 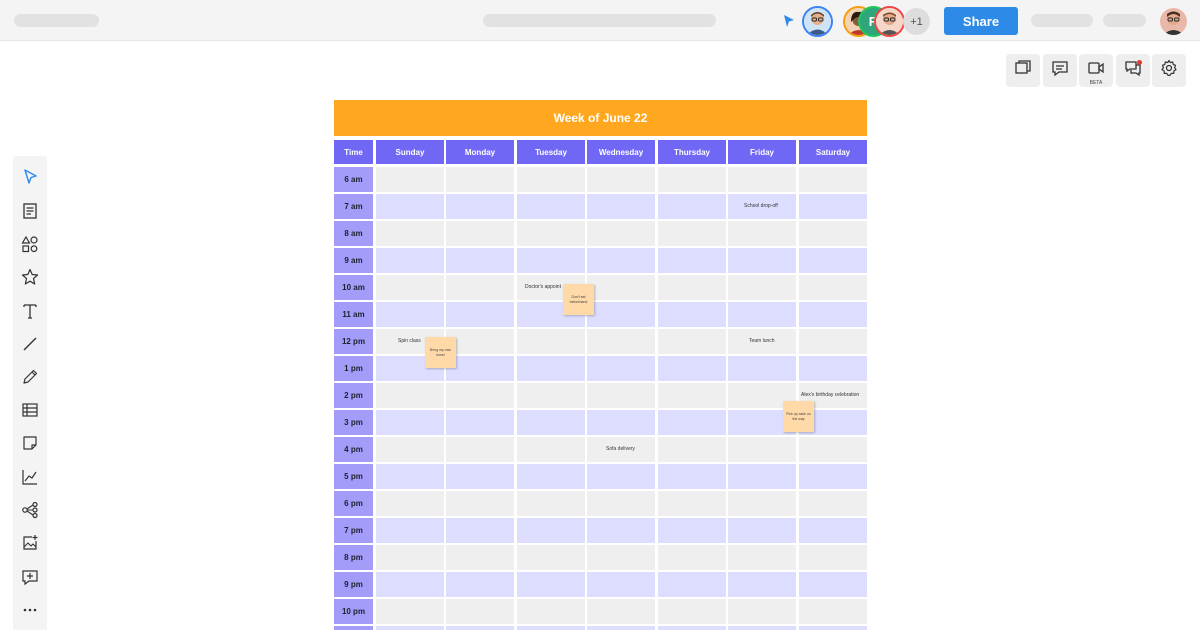 I want to click on chat-button, so click(x=1133, y=70).